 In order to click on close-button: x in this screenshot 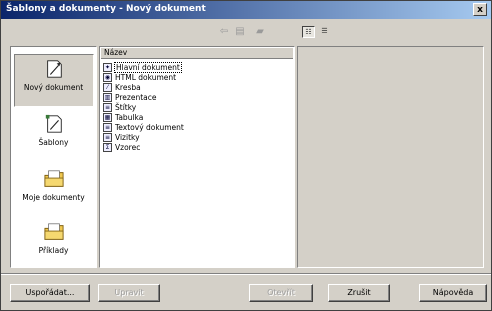, I will do `click(480, 9)`.